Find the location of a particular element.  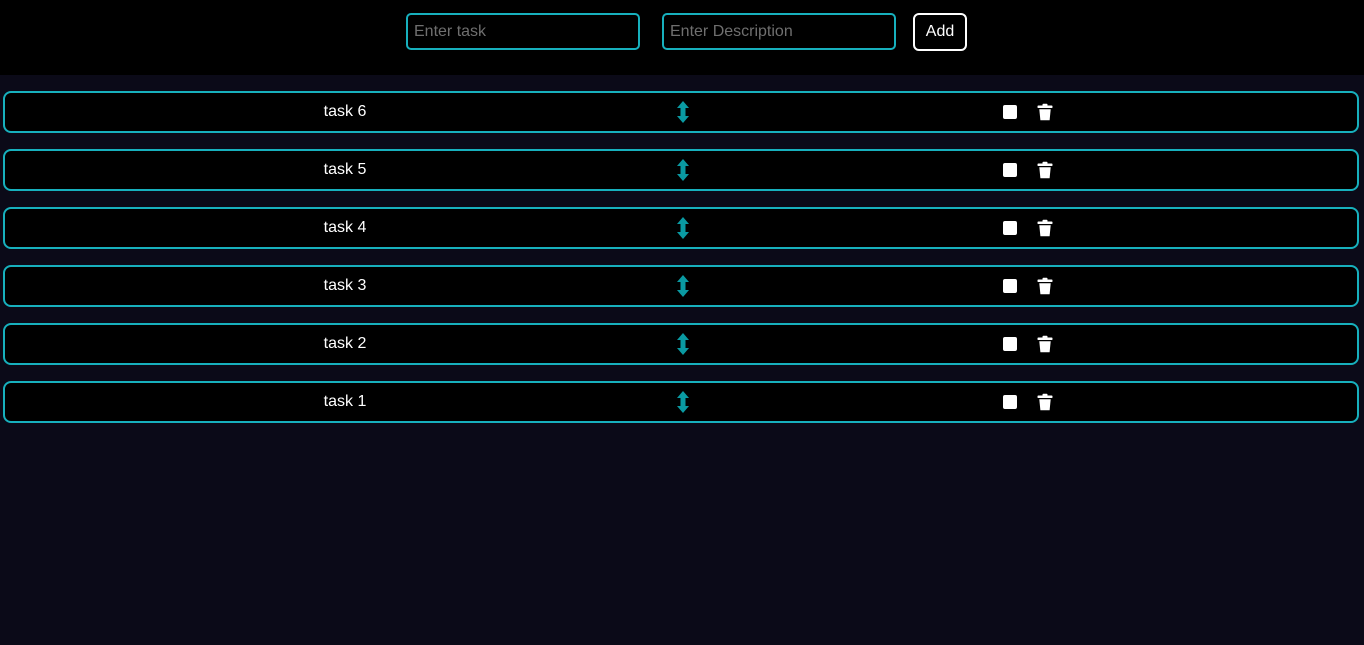

task-row: task 6 is located at coordinates (681, 112).